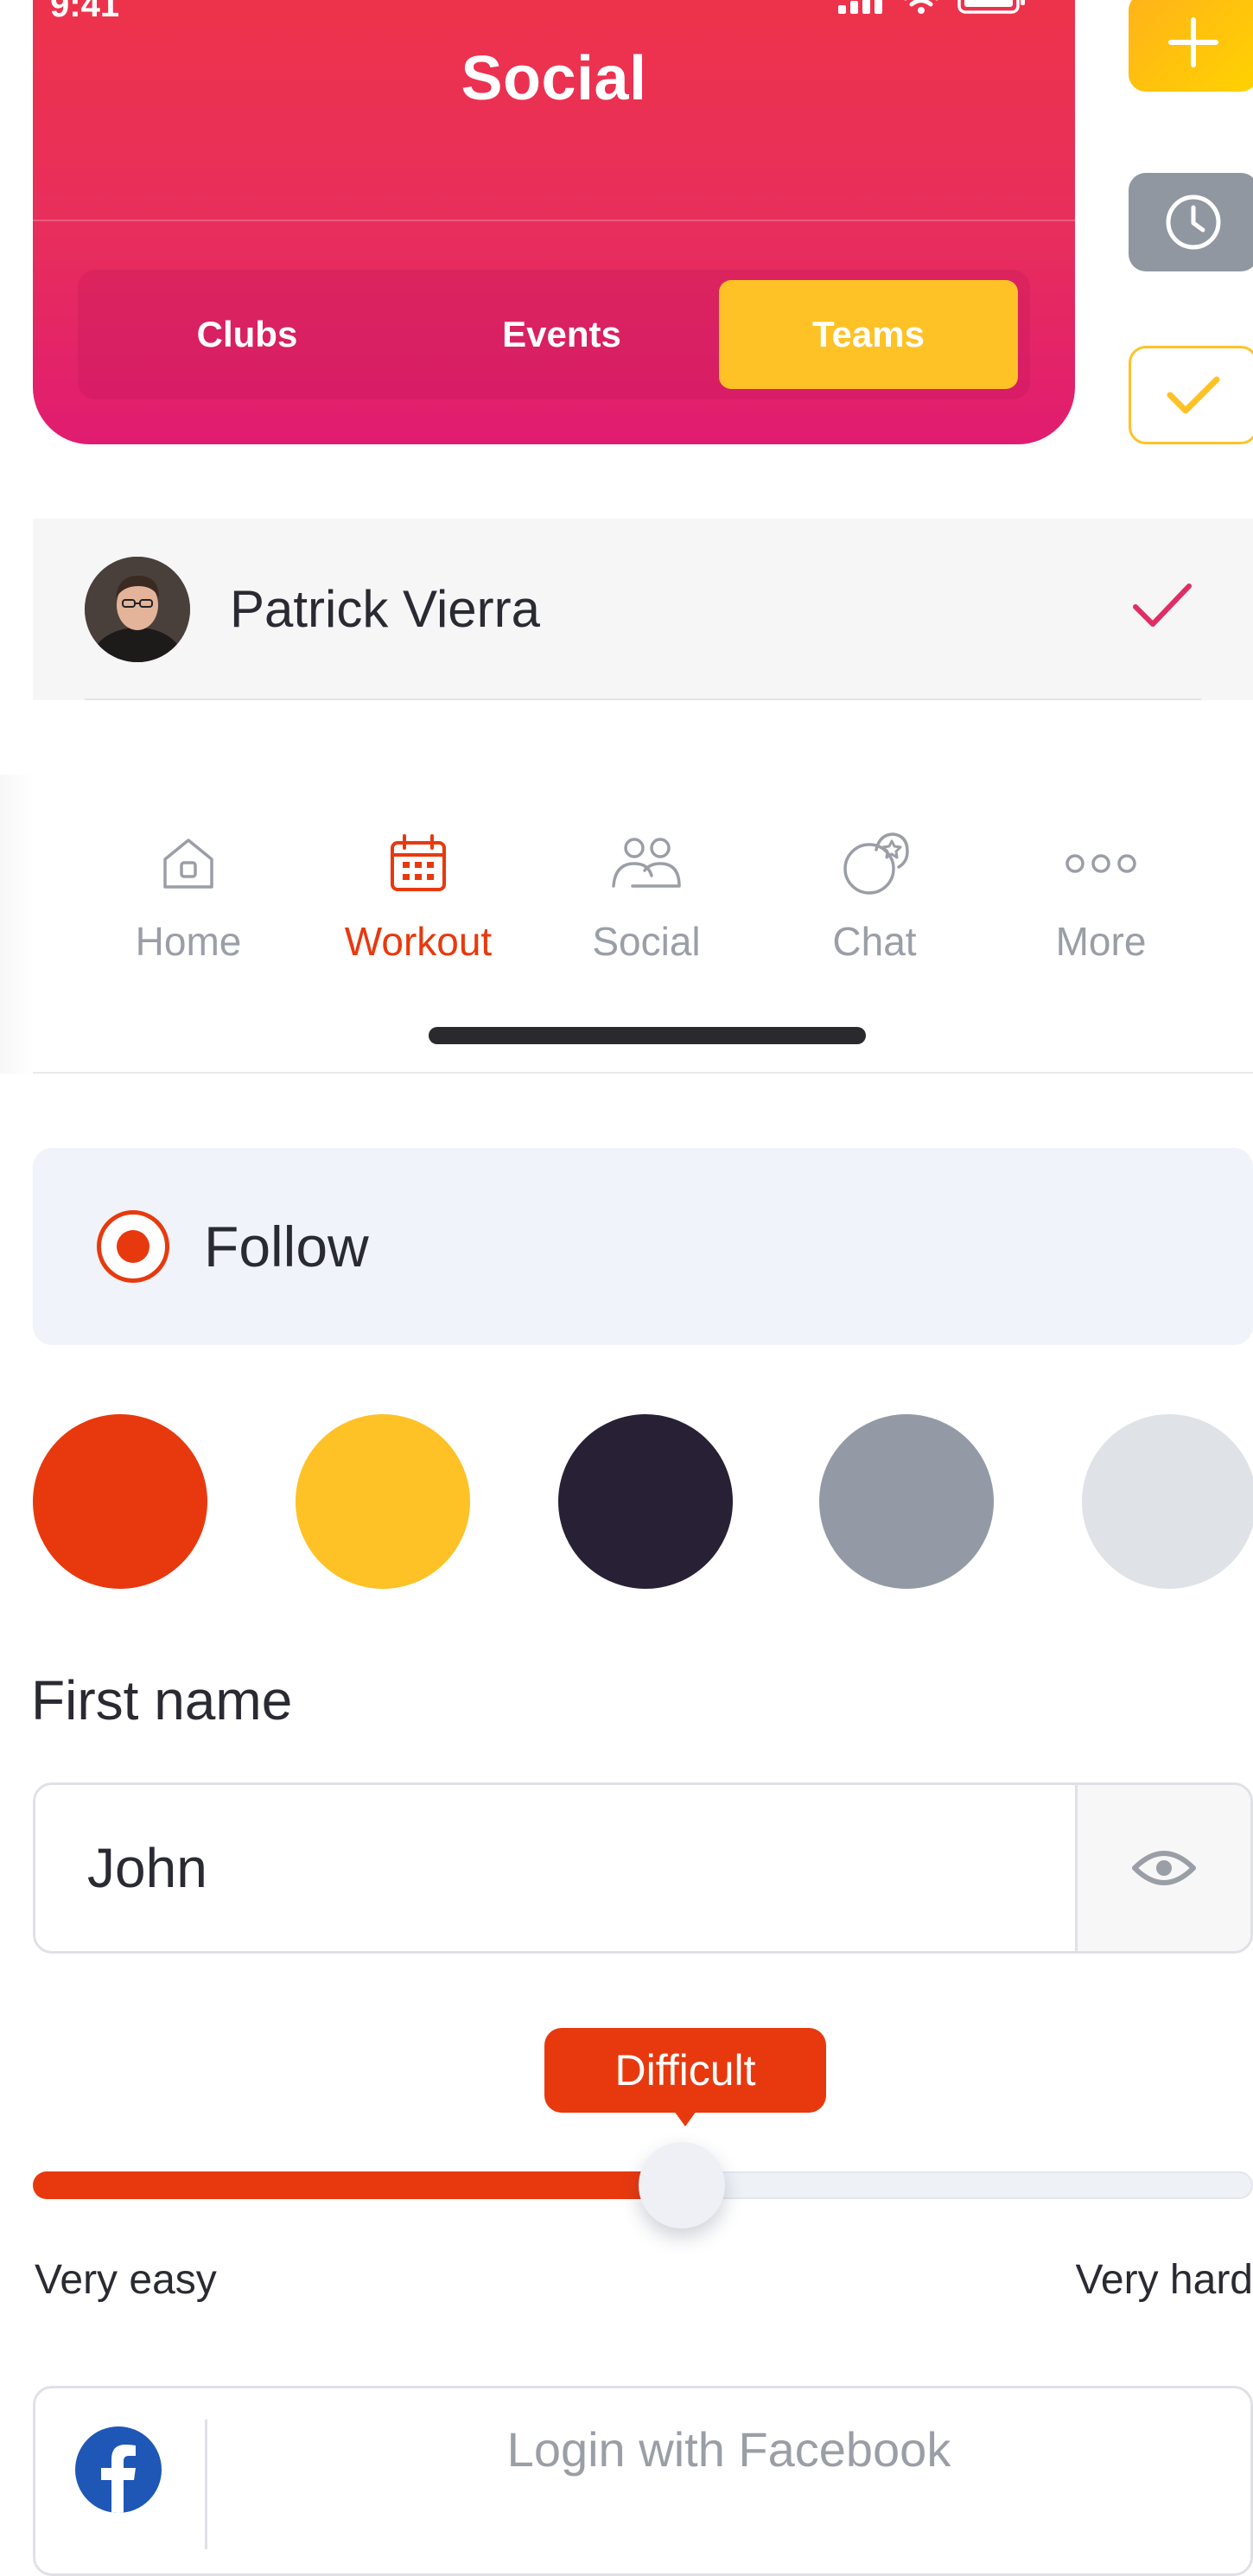 Image resolution: width=1253 pixels, height=2576 pixels. Describe the element at coordinates (118, 2469) in the screenshot. I see `facebook-icon` at that location.